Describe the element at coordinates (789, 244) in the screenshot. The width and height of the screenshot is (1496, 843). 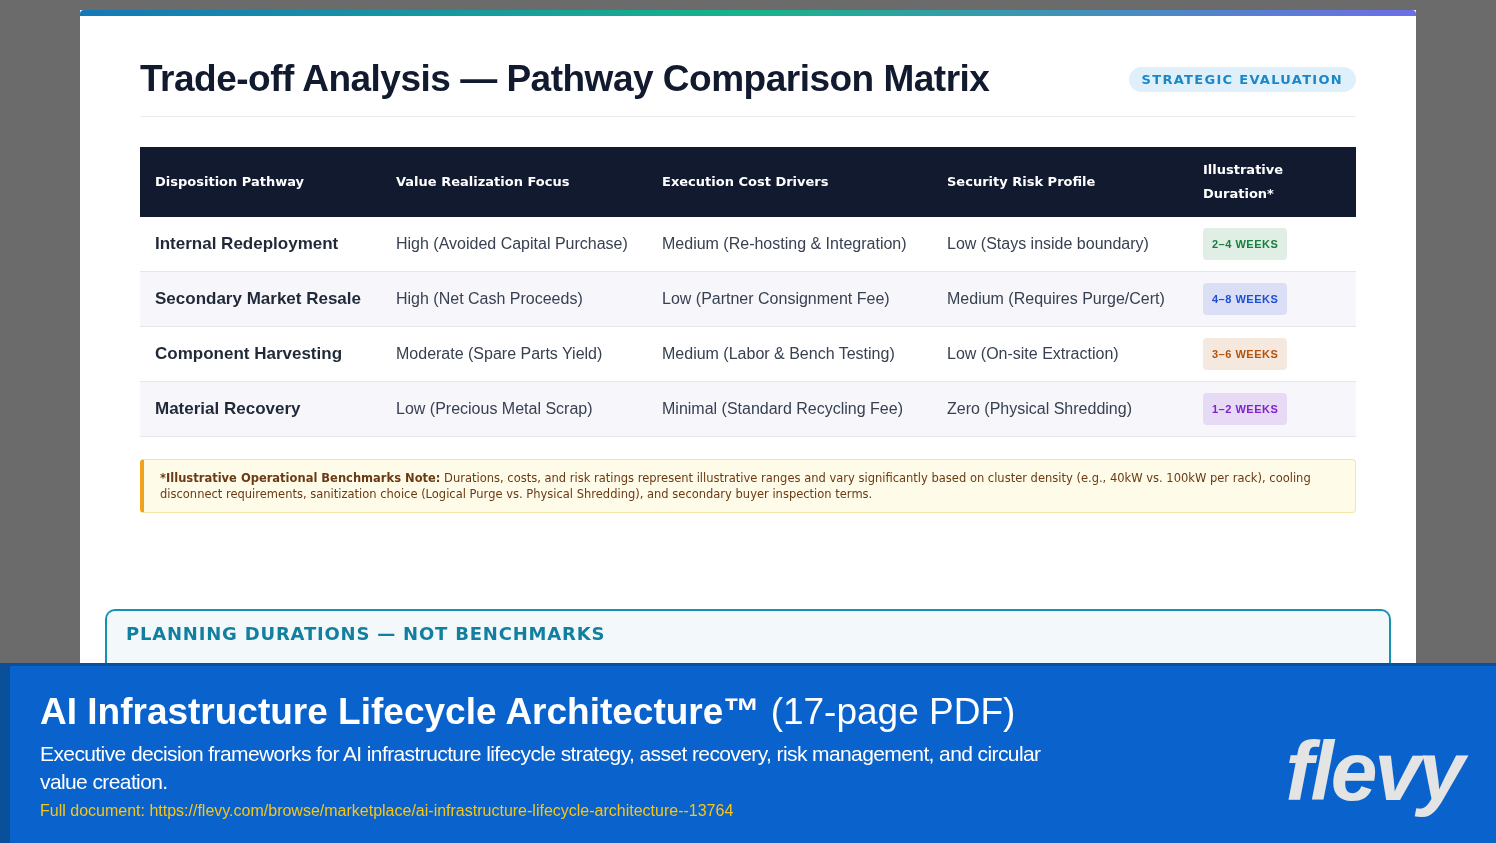
I see `table-cell: Medium (Re-hosting & Integration)` at that location.